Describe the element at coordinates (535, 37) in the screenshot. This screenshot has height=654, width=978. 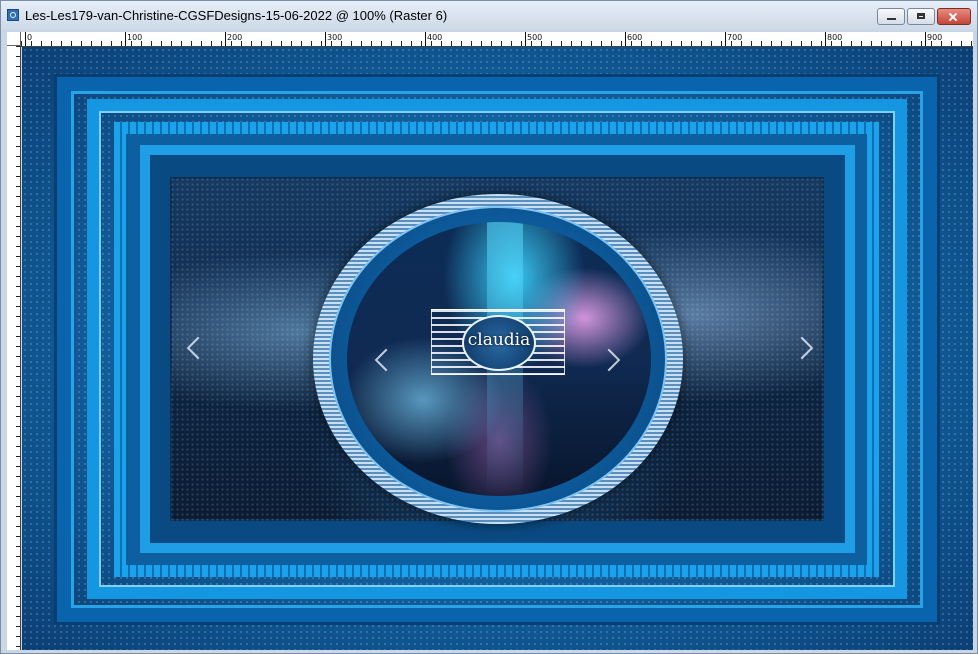
I see `ruler-label-500: 500` at that location.